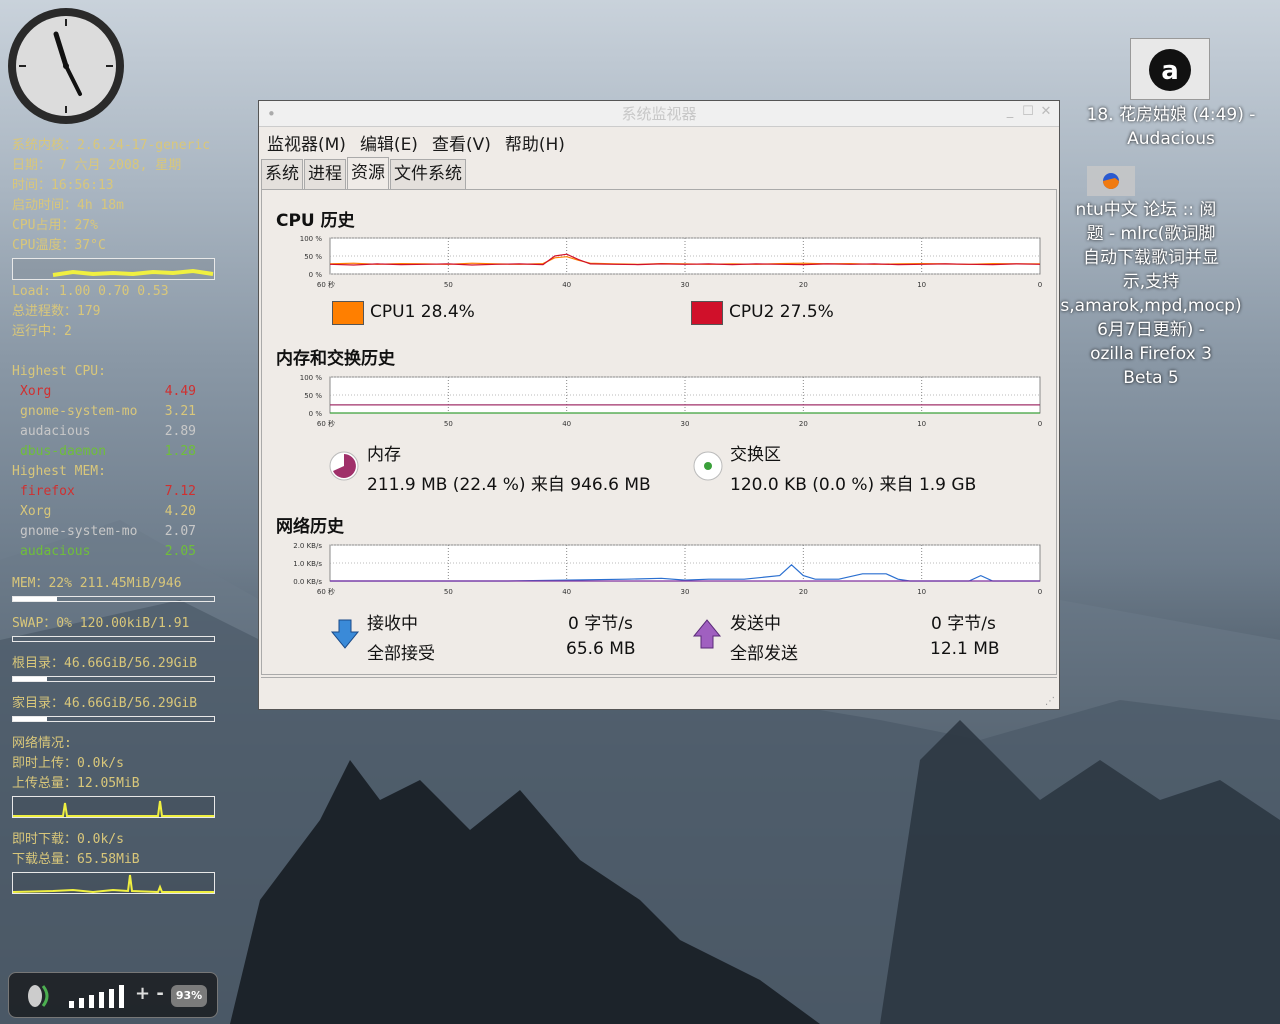 This screenshot has height=1024, width=1280. Describe the element at coordinates (921, 424) in the screenshot. I see `mem-chart-x-tick-label: 10` at that location.